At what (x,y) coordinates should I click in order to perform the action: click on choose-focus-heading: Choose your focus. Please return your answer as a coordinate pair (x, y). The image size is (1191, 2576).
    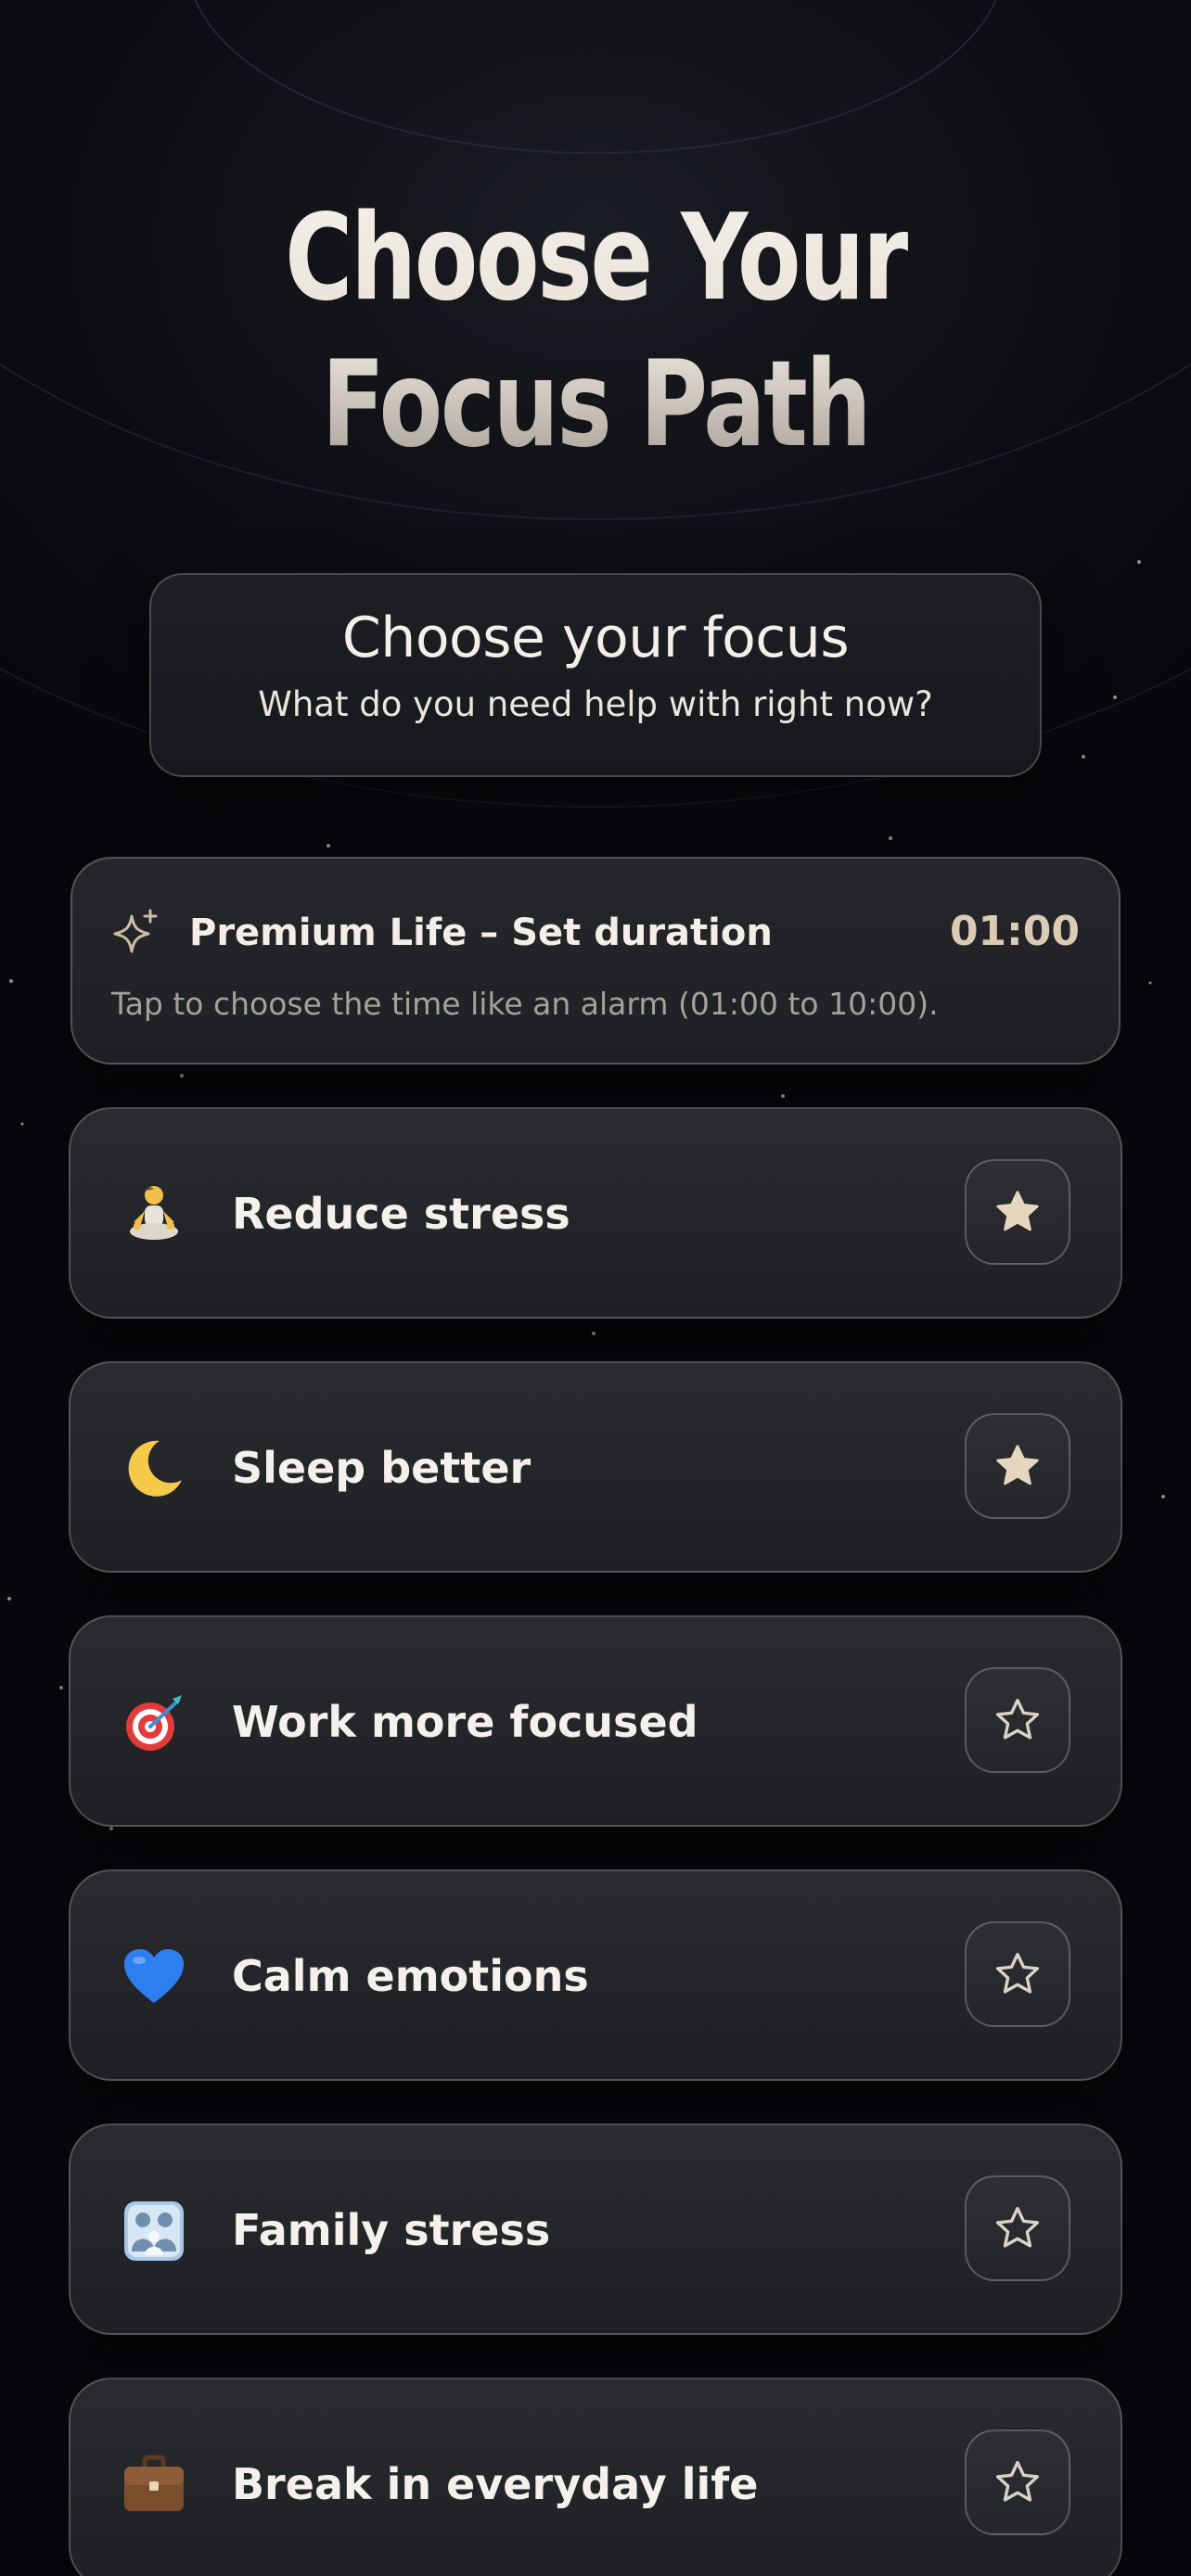
    Looking at the image, I should click on (595, 638).